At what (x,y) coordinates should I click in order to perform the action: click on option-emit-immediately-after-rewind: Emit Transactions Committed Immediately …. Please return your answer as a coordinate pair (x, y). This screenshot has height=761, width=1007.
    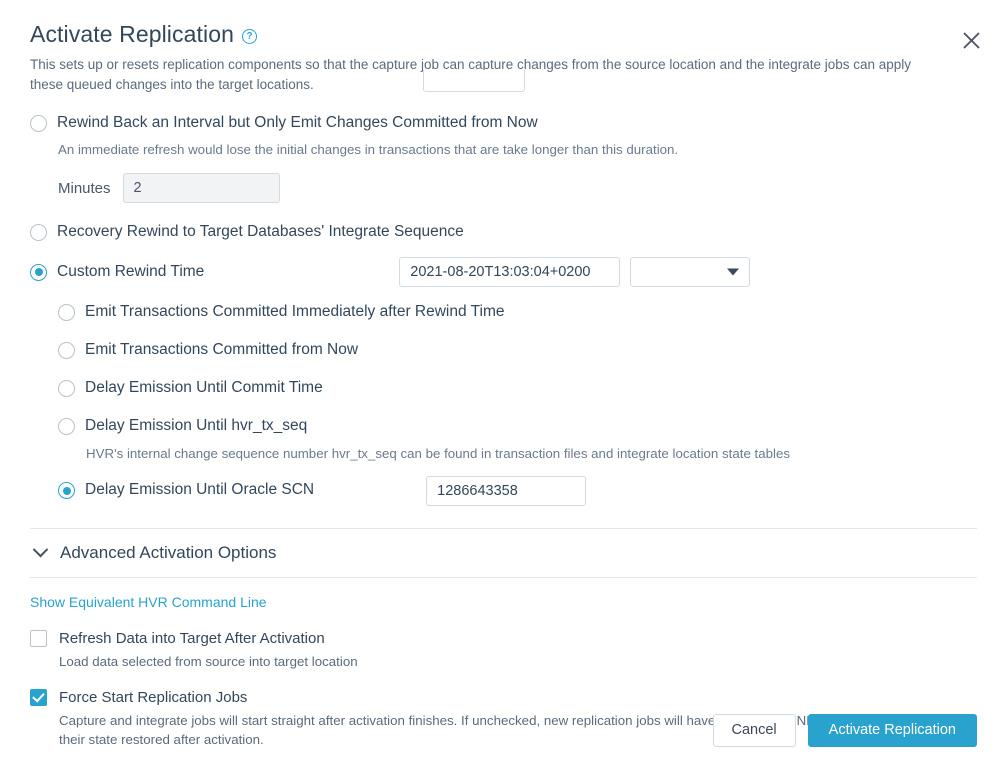
    Looking at the image, I should click on (517, 312).